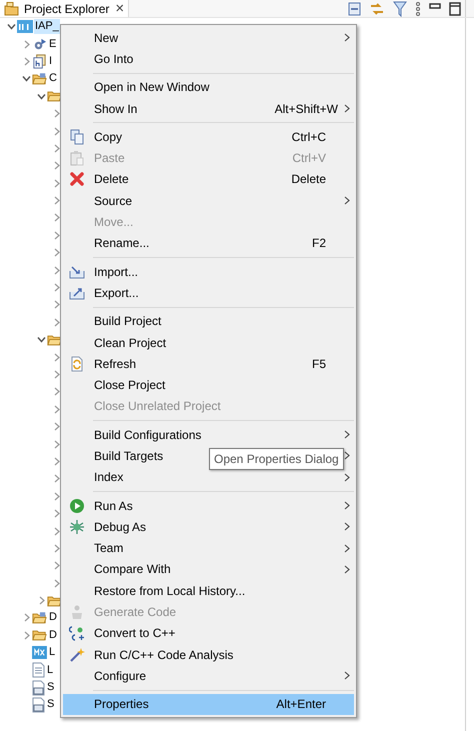 The image size is (474, 731). I want to click on tree-item-label: IAP_, so click(47, 26).